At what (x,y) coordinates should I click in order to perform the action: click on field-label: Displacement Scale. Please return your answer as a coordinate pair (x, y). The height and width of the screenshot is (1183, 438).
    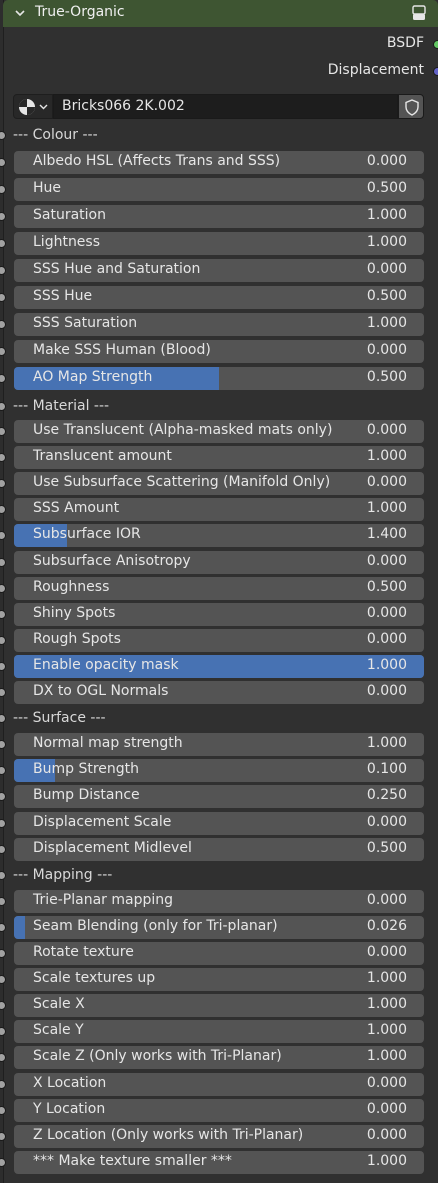
    Looking at the image, I should click on (102, 822).